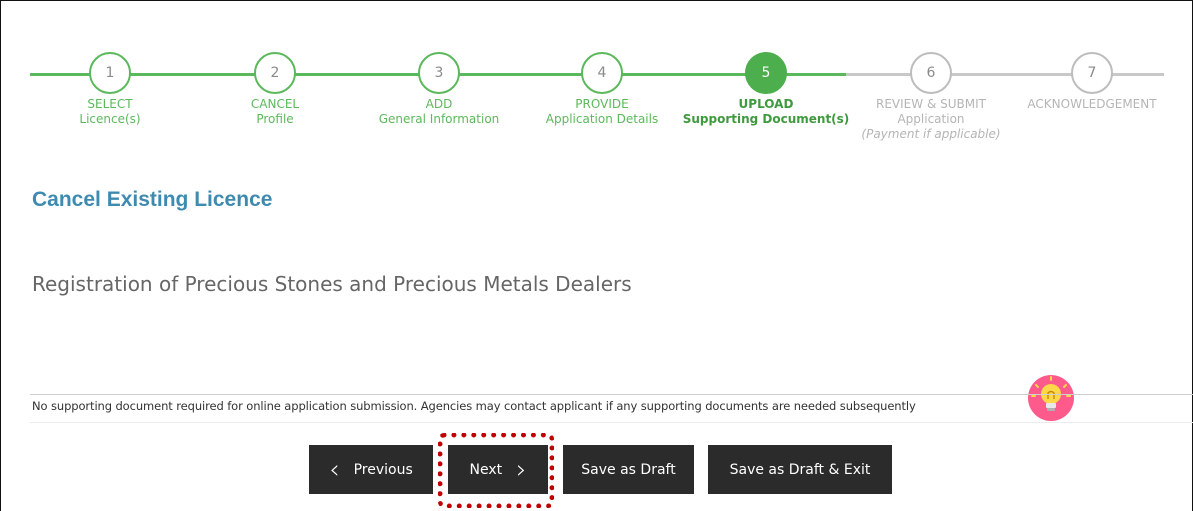  I want to click on chevron-left-icon: ‹, so click(334, 469).